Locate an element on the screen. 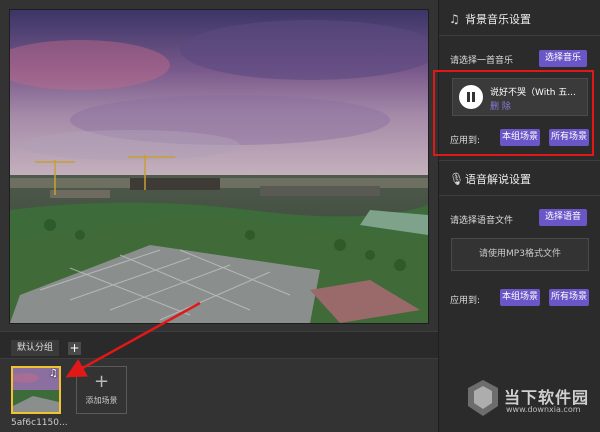 The width and height of the screenshot is (600, 432). narration-header: 🎙 语音解说设置 is located at coordinates (490, 179).